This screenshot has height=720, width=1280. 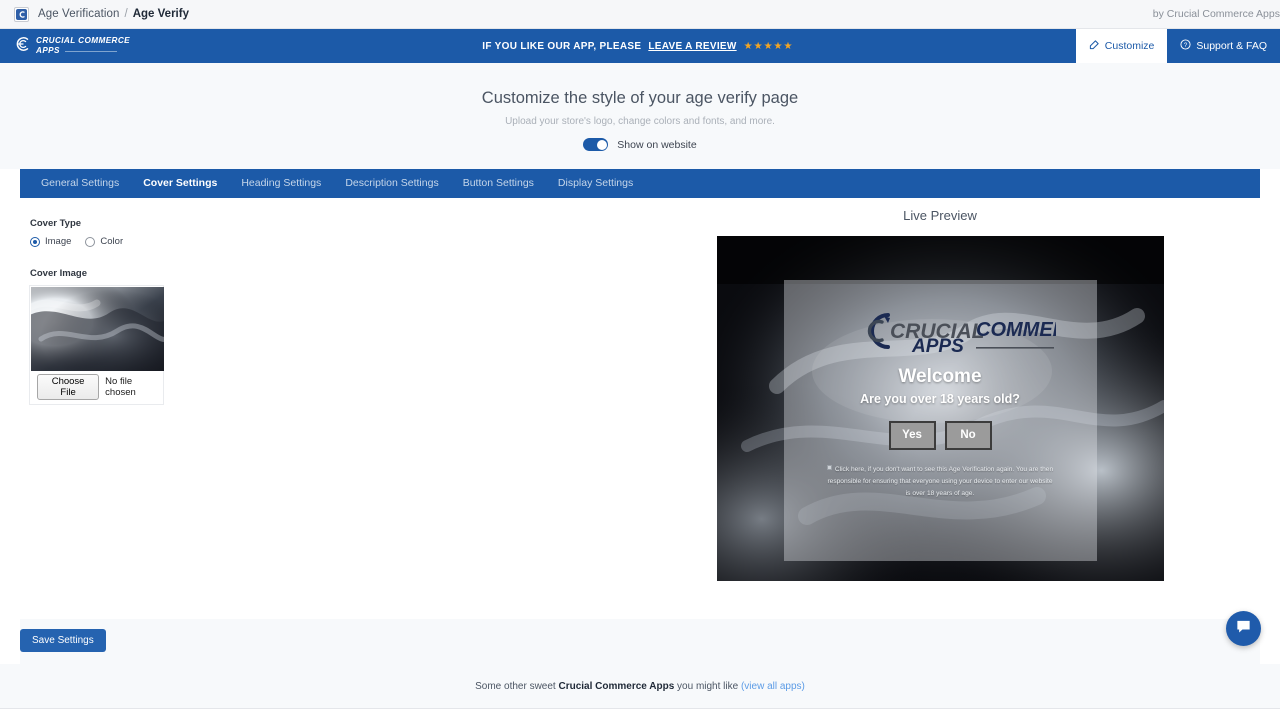 I want to click on attribution-label: by Crucial Commerce Apps, so click(x=1216, y=14).